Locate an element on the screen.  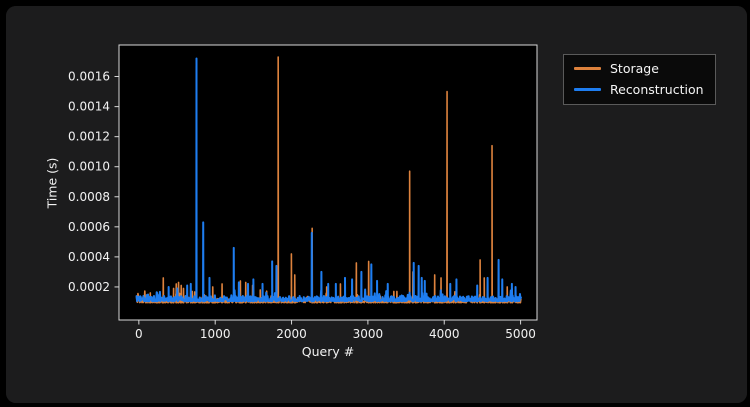
y-tick-label: 0.0004 is located at coordinates (89, 257).